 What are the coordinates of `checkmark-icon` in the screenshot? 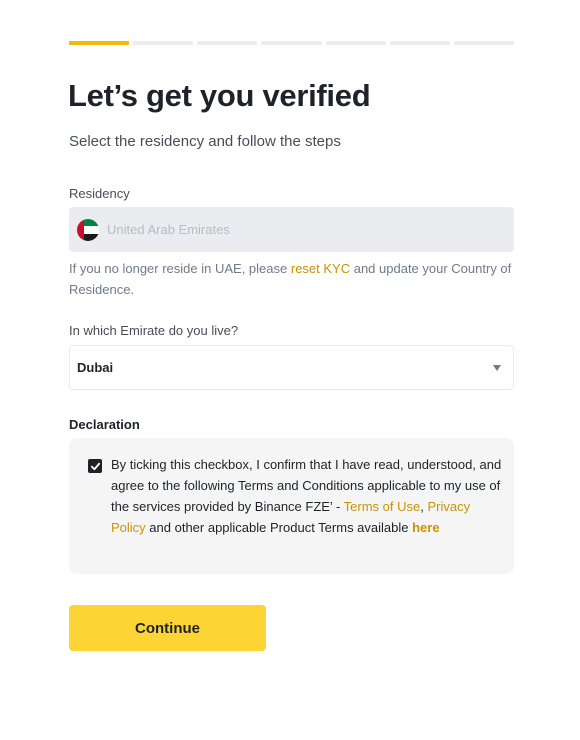 It's located at (95, 466).